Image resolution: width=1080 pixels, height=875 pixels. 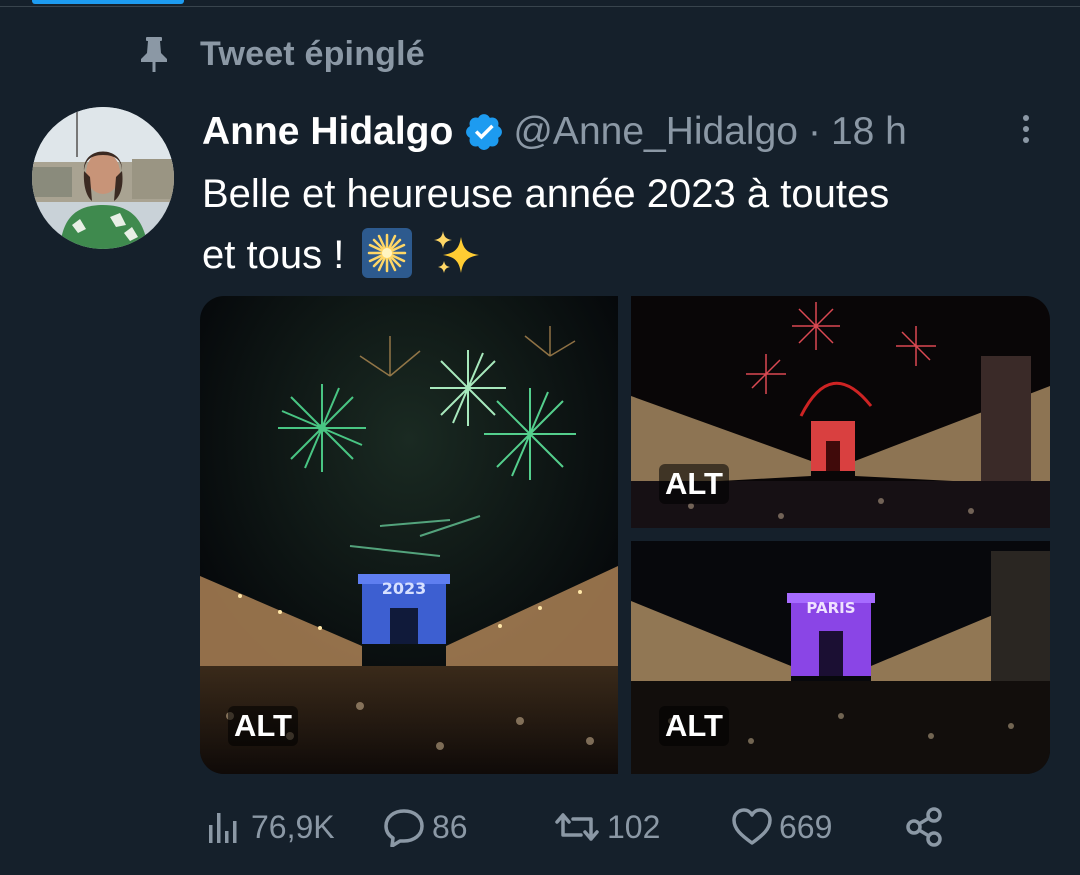 I want to click on author-name: Anne Hidalgo, so click(x=327, y=132).